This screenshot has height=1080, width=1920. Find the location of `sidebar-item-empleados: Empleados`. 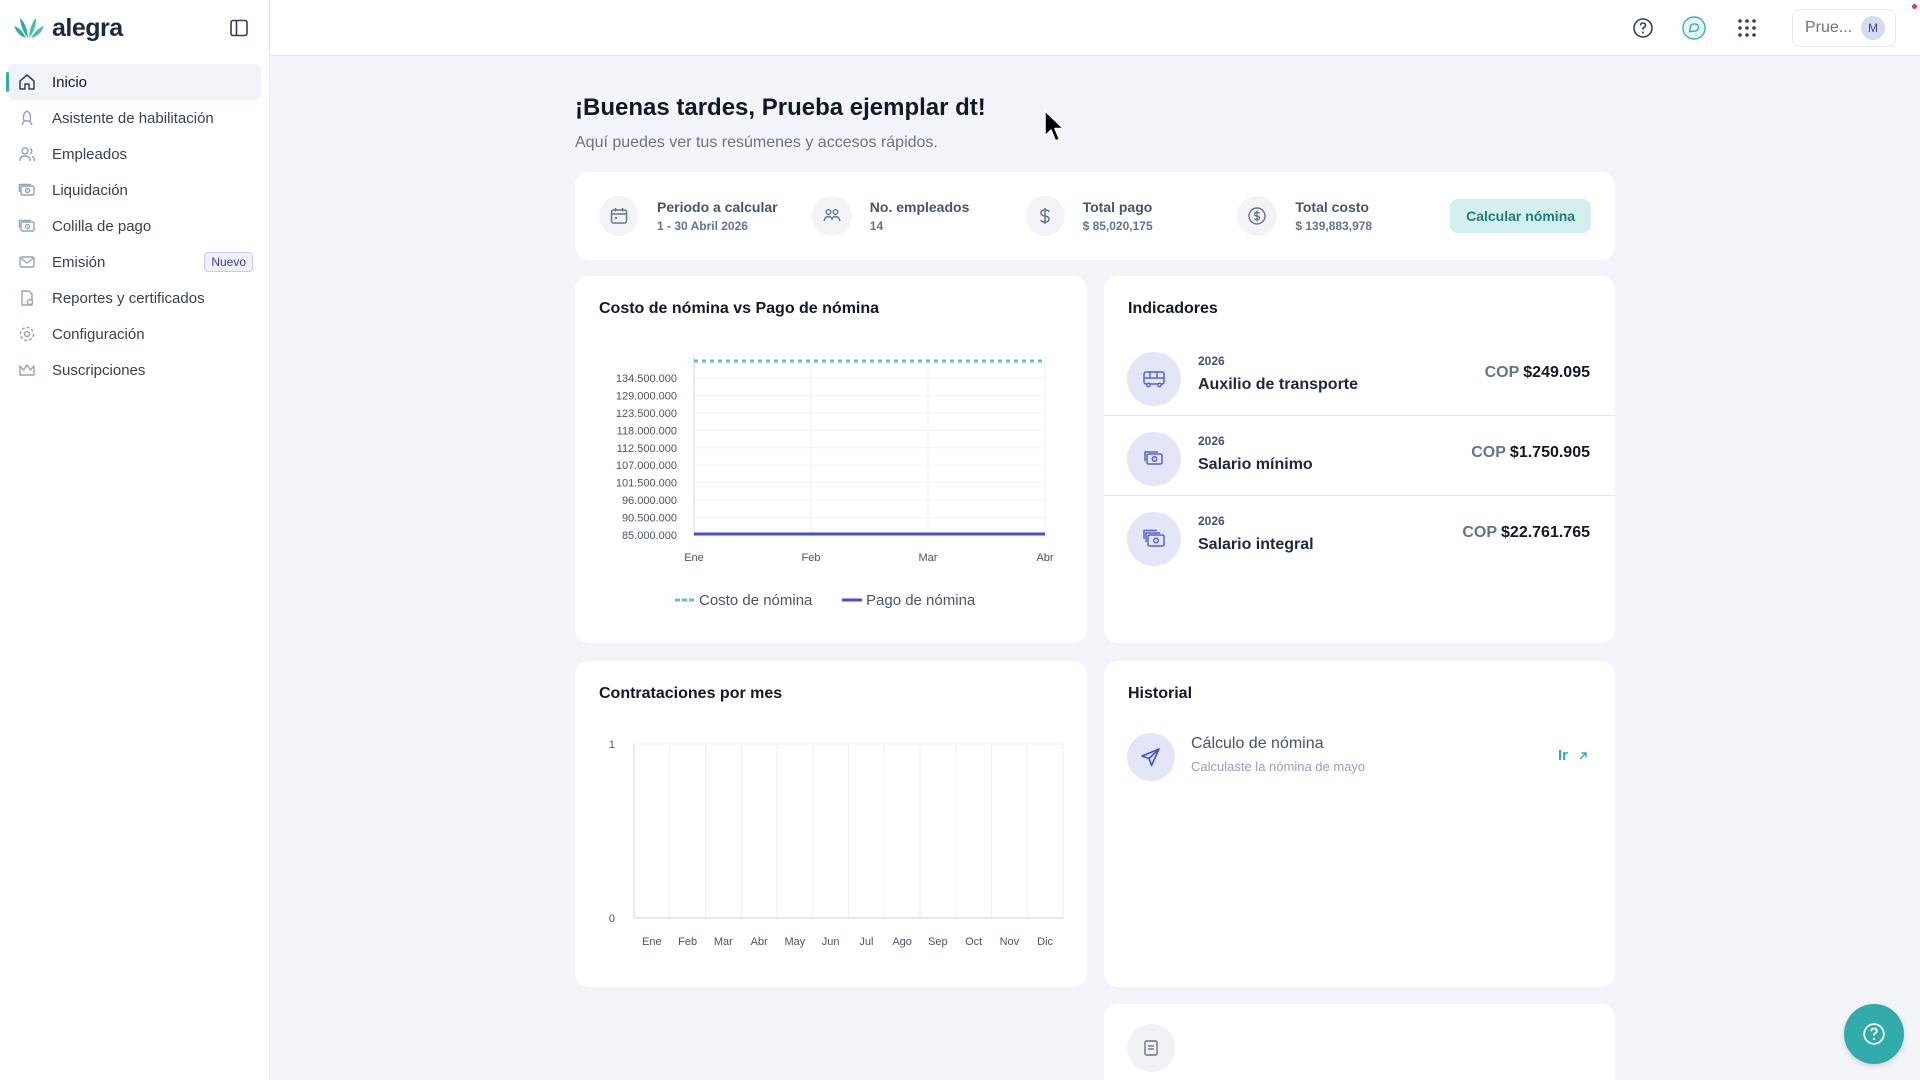

sidebar-item-empleados: Empleados is located at coordinates (134, 154).